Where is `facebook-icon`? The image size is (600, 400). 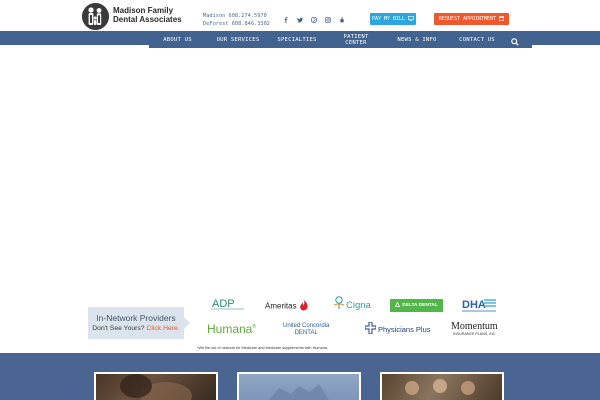 facebook-icon is located at coordinates (286, 20).